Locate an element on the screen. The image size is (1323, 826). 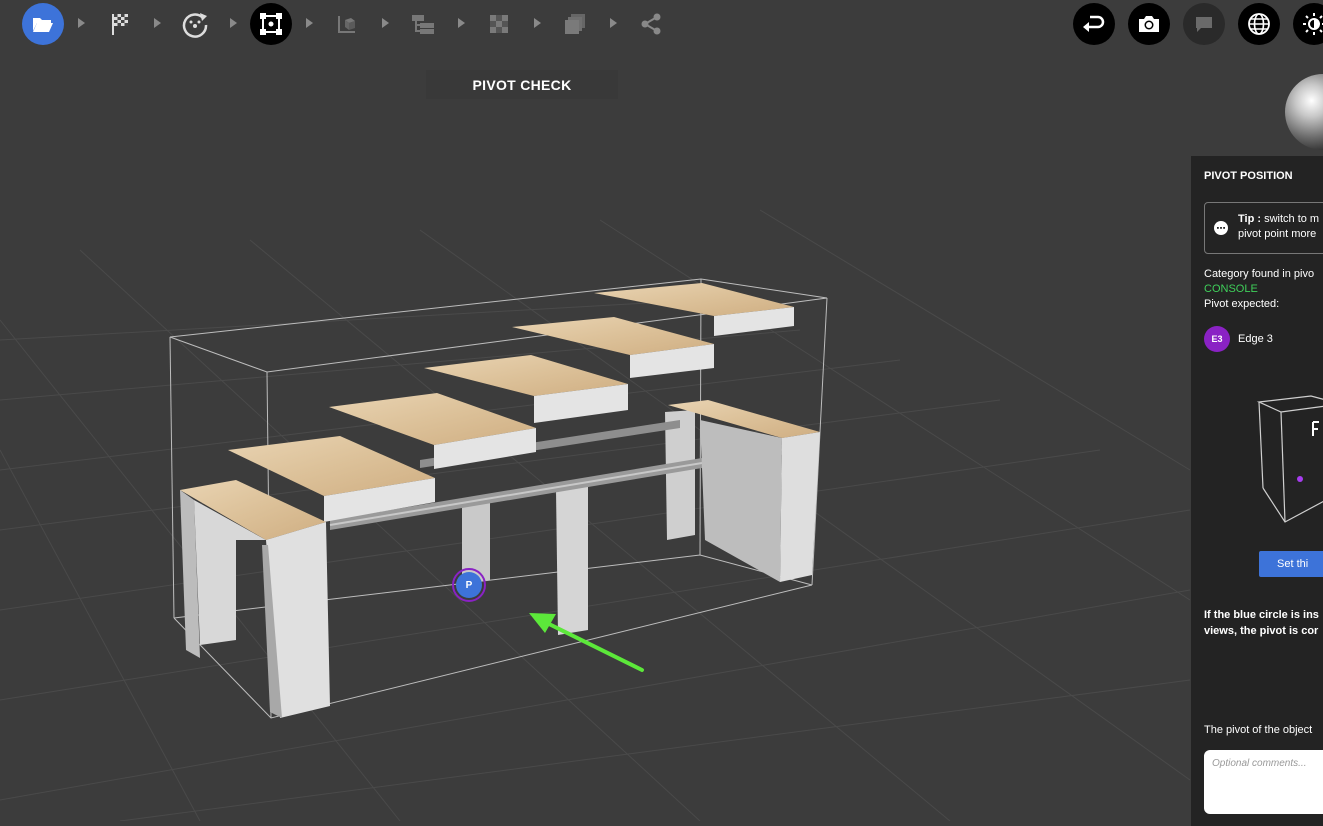
top-toolbar is located at coordinates (661, 23).